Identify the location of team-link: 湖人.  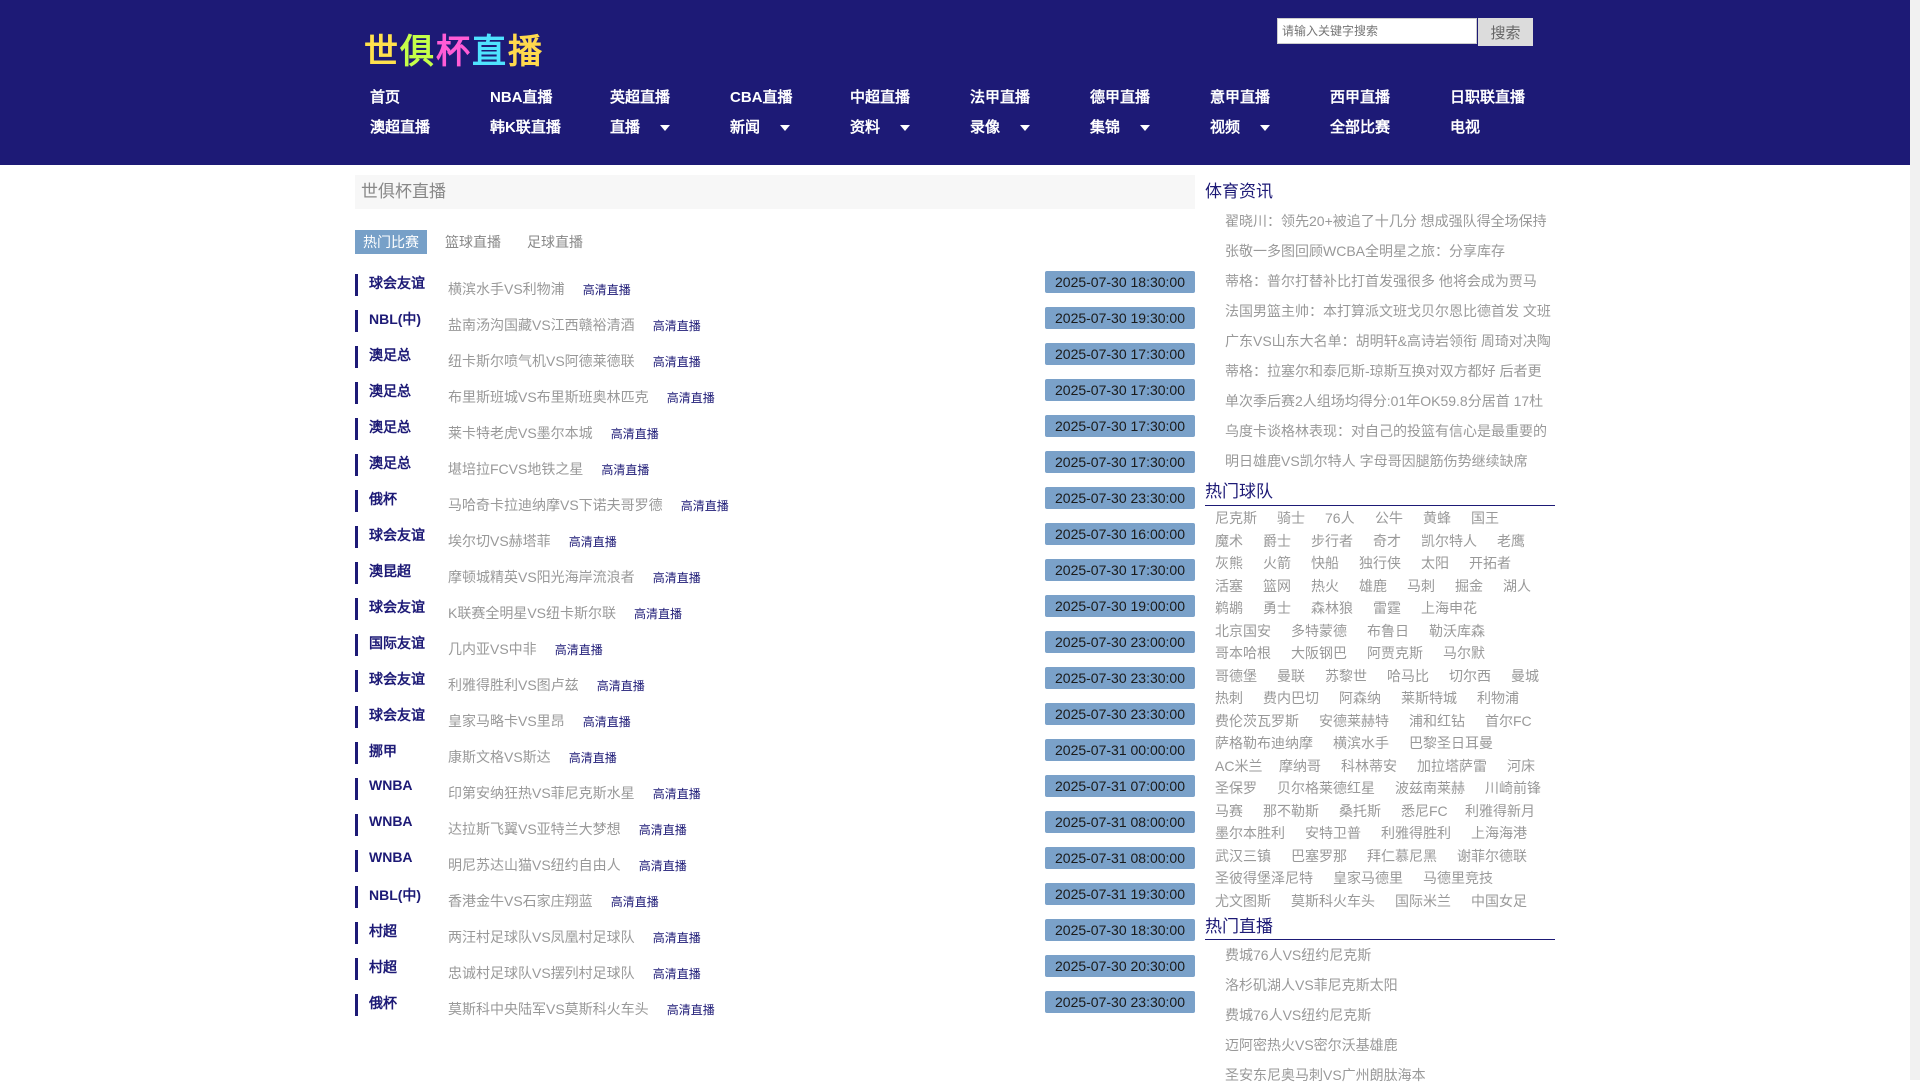
(1517, 586).